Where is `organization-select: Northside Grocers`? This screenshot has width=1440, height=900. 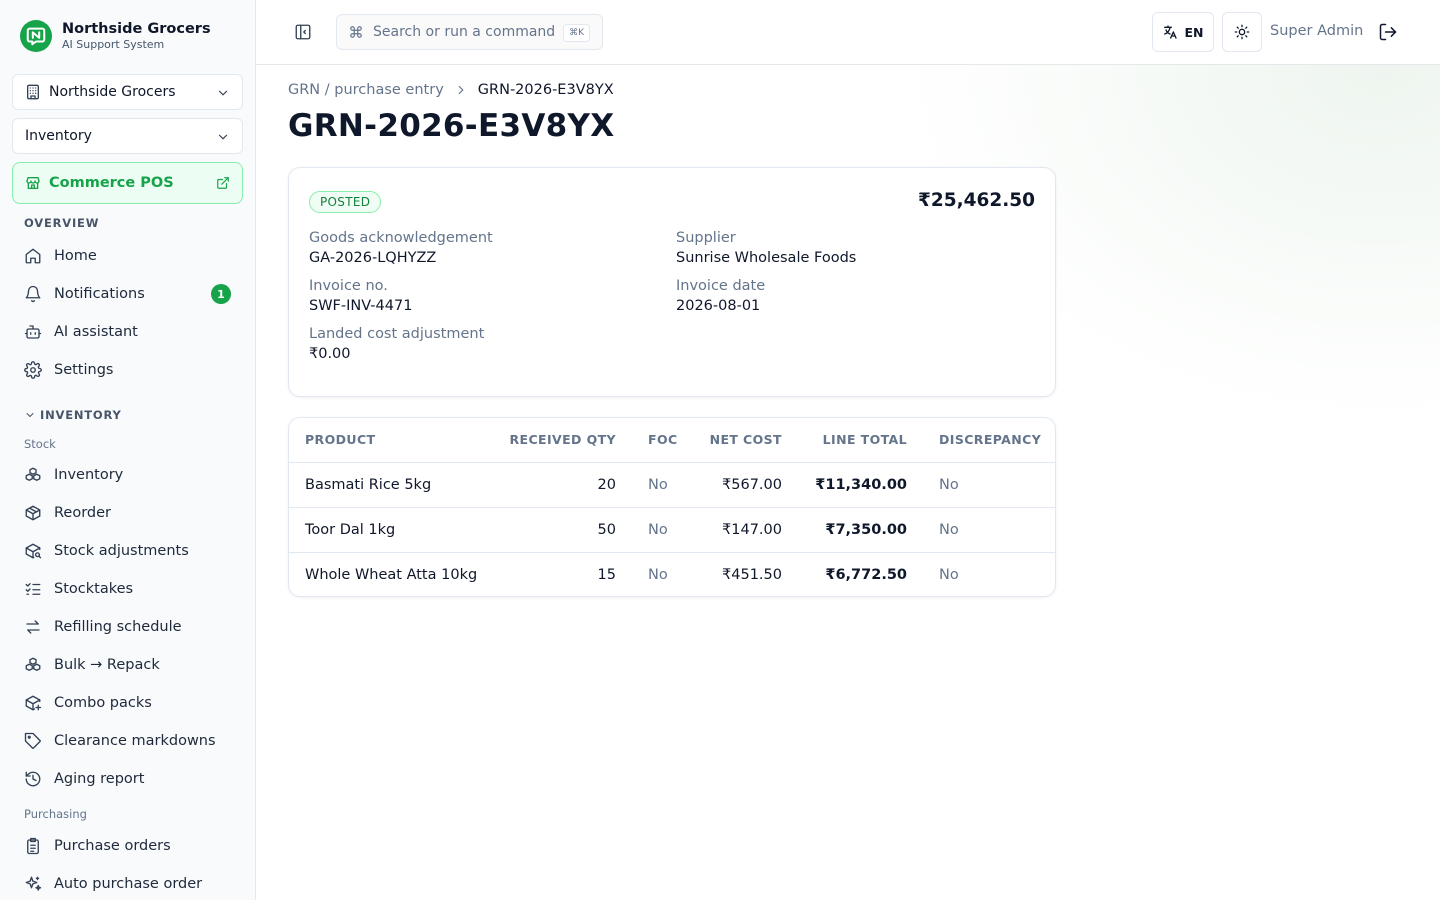
organization-select: Northside Grocers is located at coordinates (127, 92).